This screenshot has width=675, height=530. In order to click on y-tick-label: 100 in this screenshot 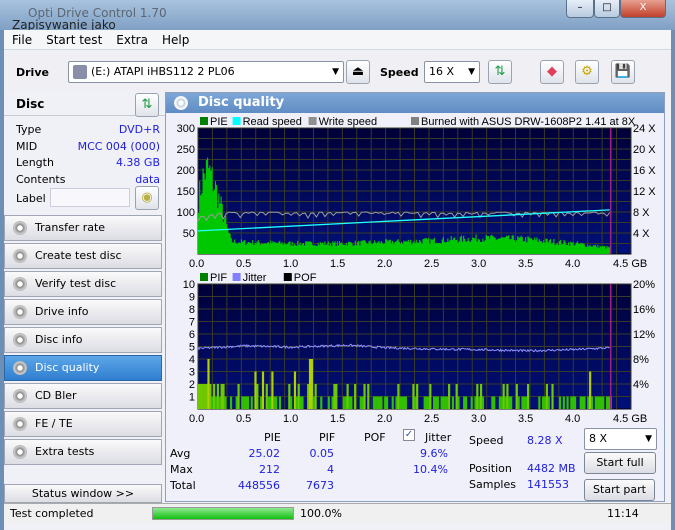, I will do `click(186, 213)`.